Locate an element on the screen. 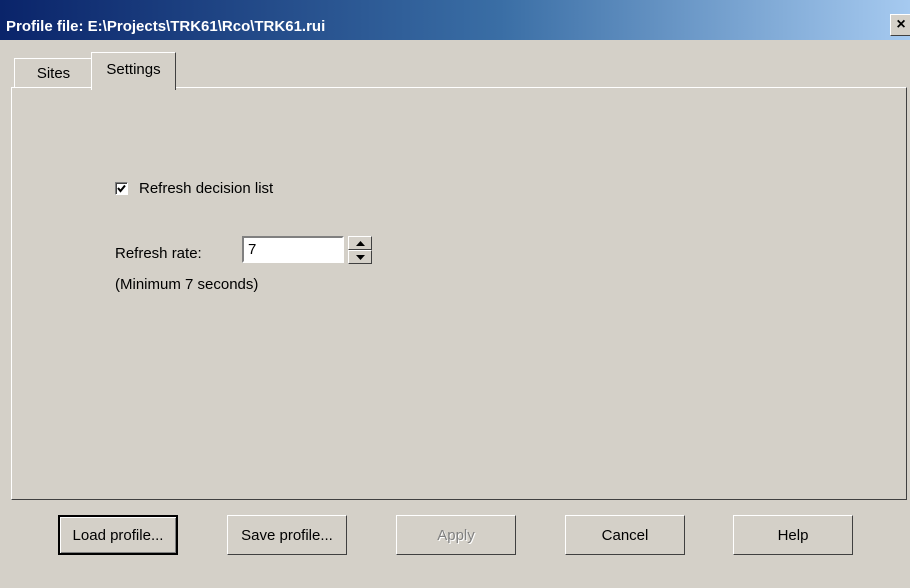 This screenshot has height=588, width=910. refresh-decision-list-option: Refresh decision list is located at coordinates (194, 188).